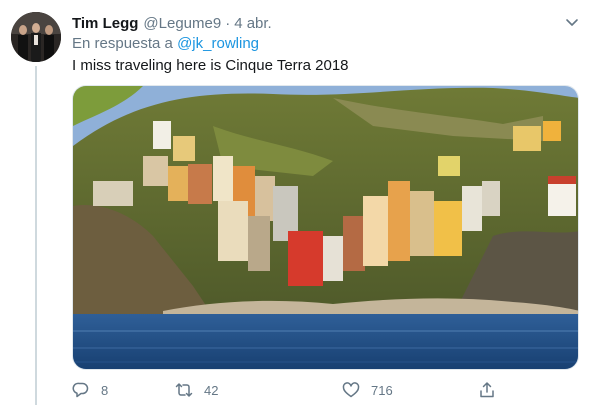 The image size is (596, 405). I want to click on reply-prefix: En respuesta a, so click(122, 43).